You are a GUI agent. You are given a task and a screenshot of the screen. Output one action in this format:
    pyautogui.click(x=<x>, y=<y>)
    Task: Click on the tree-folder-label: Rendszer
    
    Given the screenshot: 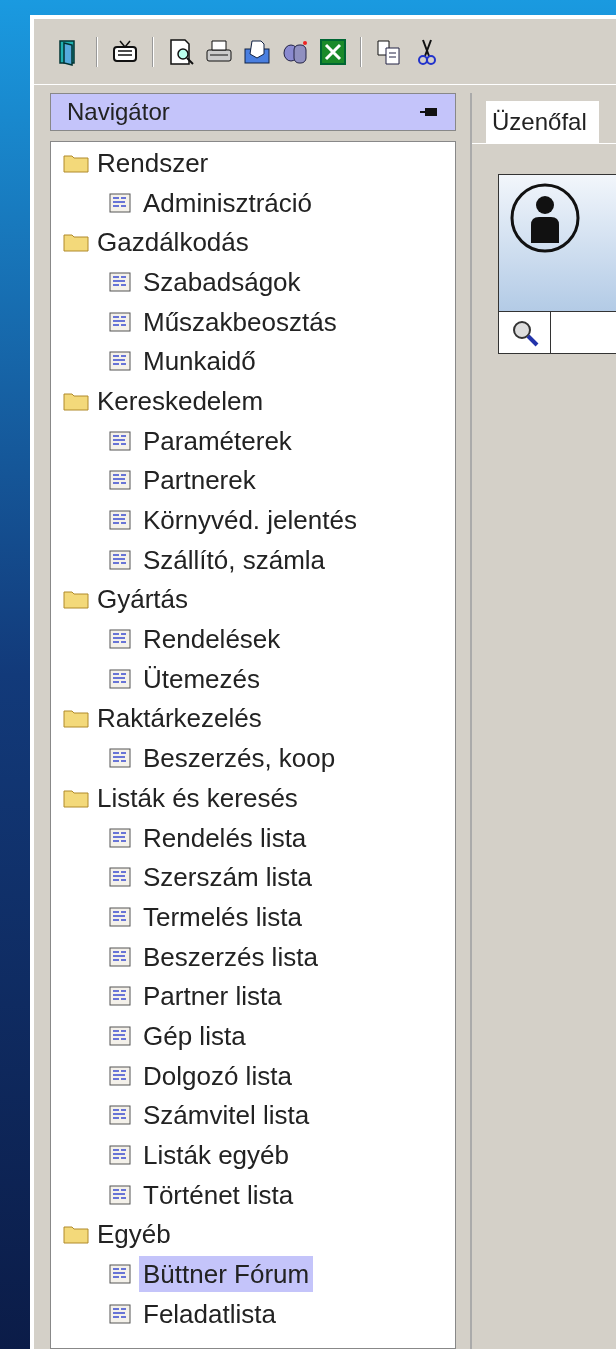 What is the action you would take?
    pyautogui.click(x=153, y=162)
    